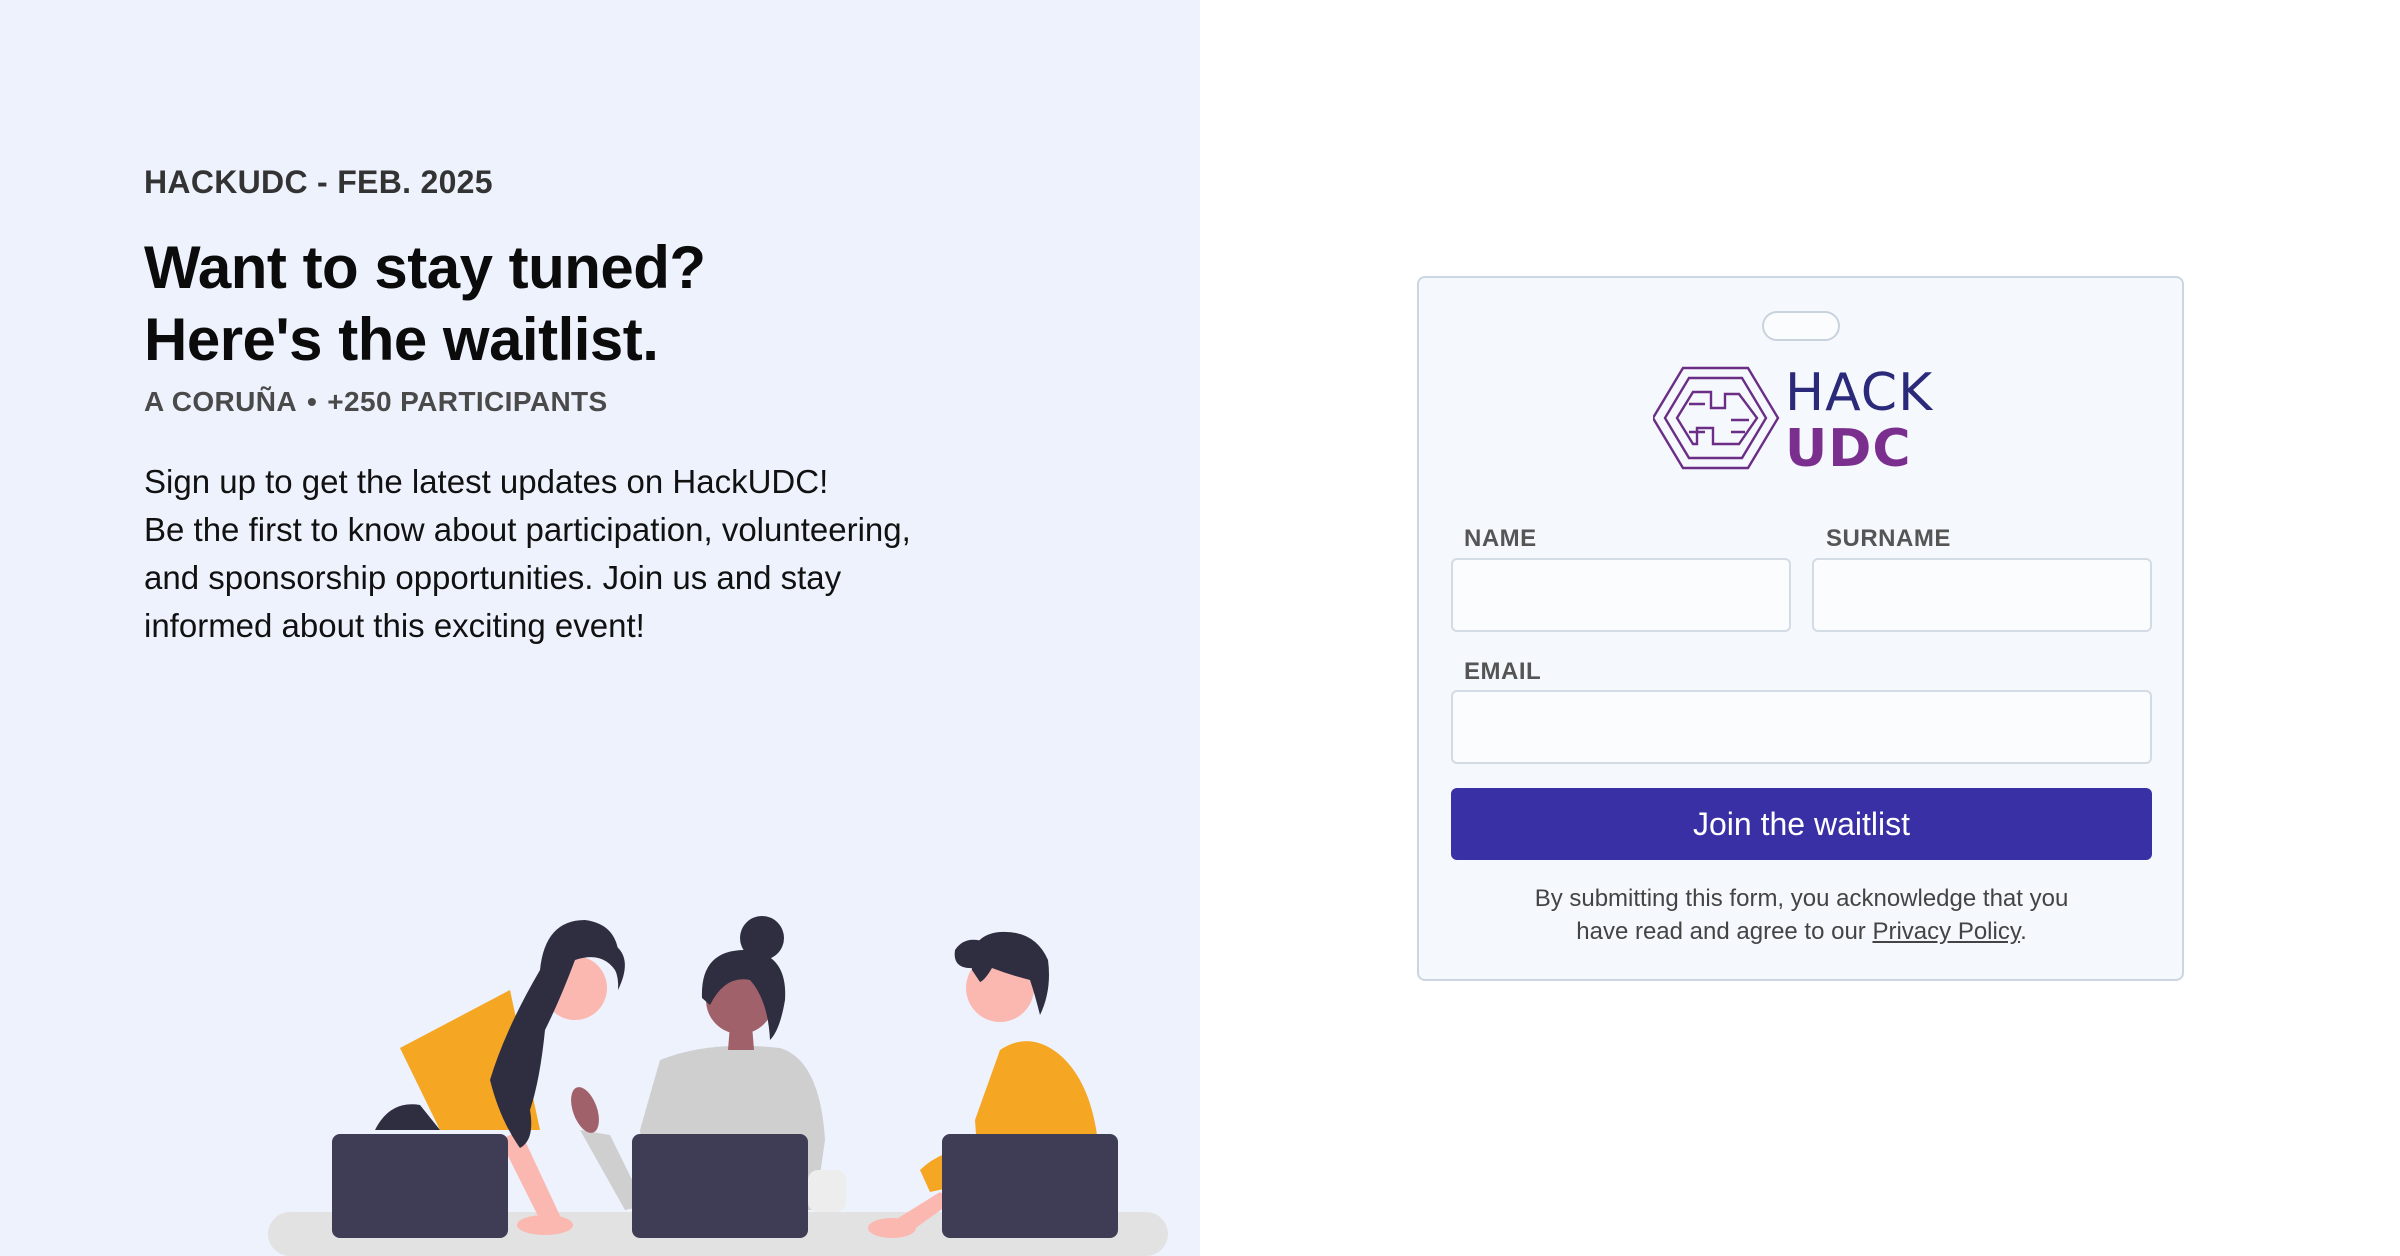  I want to click on circuit-hexagon-icon, so click(1716, 418).